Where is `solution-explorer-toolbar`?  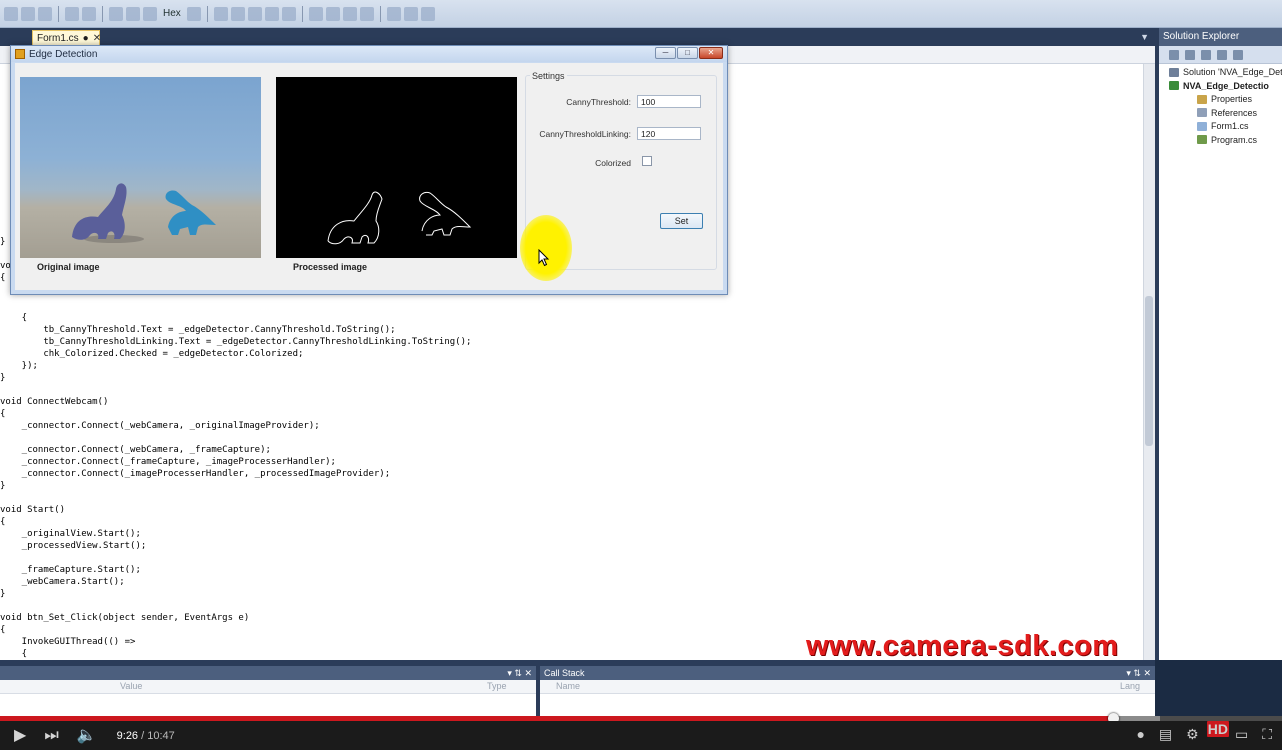
solution-explorer-toolbar is located at coordinates (1220, 55).